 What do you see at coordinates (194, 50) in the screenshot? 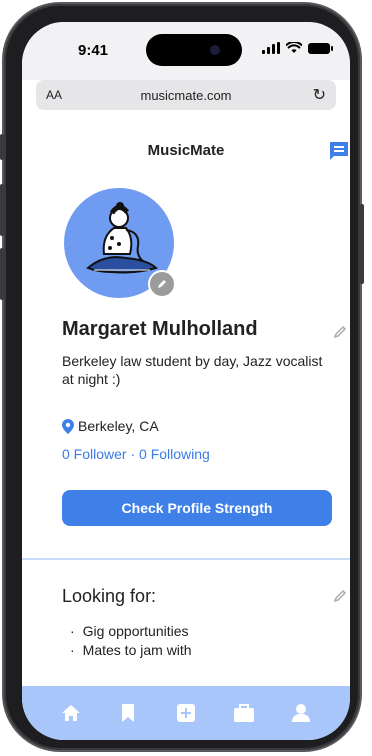
I see `dynamic-island` at bounding box center [194, 50].